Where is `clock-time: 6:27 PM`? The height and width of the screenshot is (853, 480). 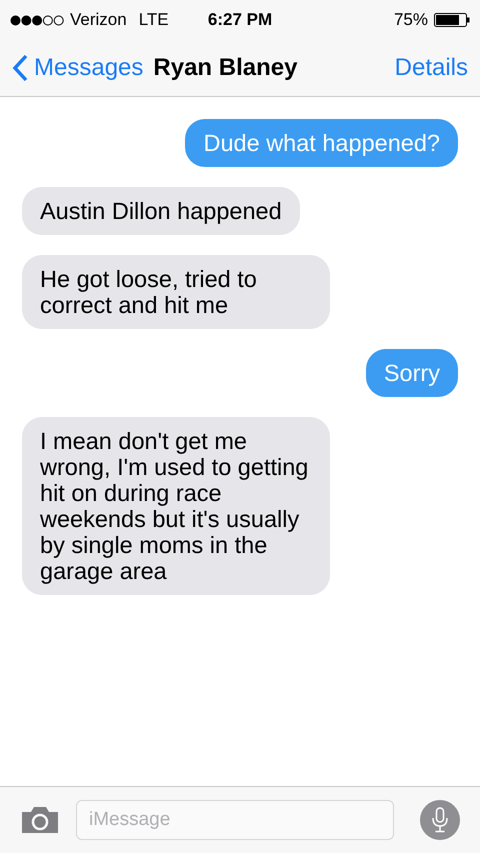 clock-time: 6:27 PM is located at coordinates (240, 19).